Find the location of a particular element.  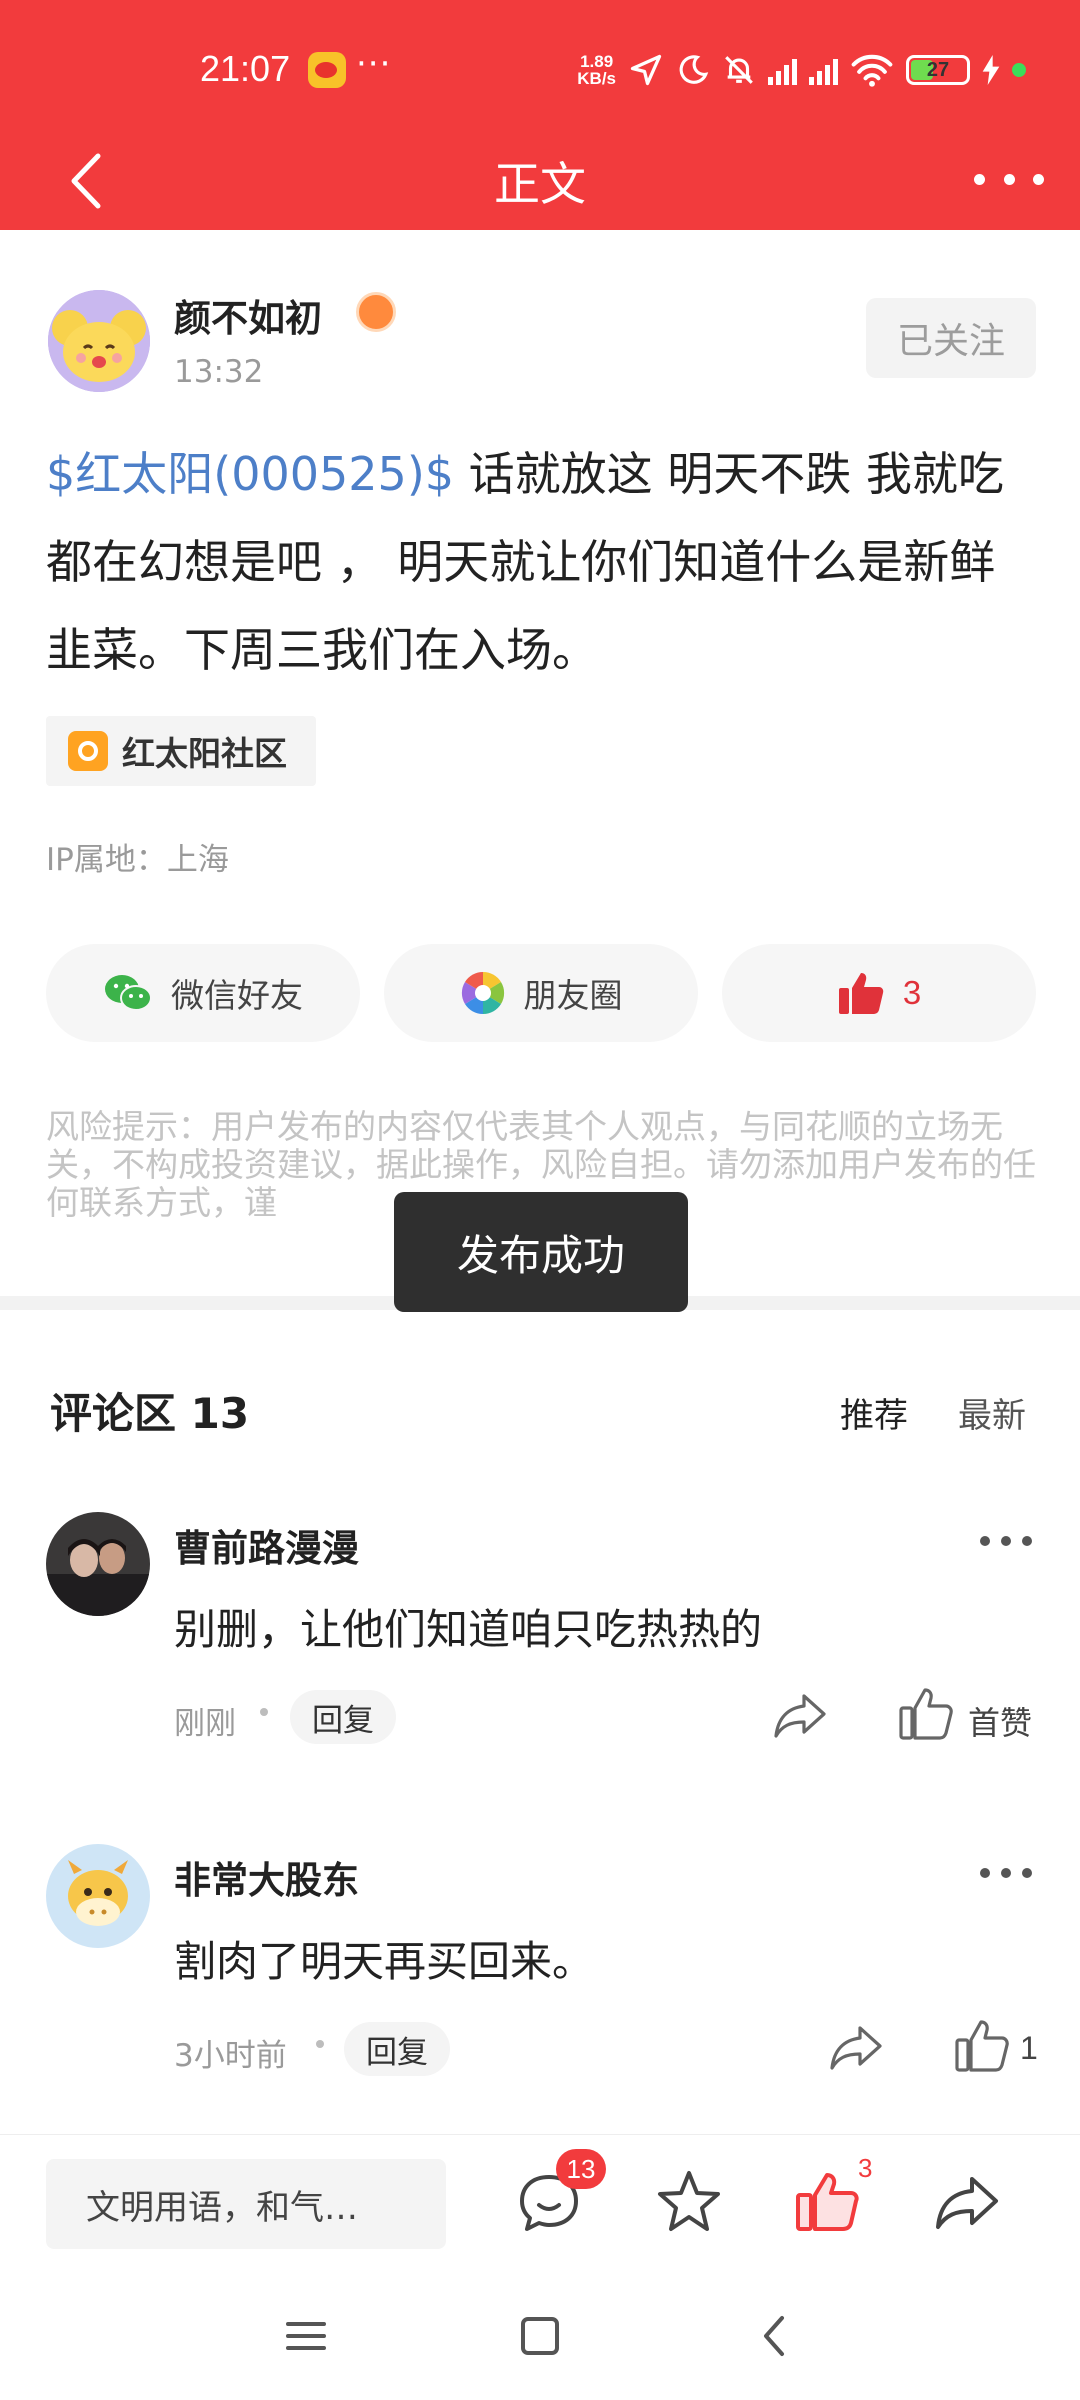

battery-indicator: 27 is located at coordinates (938, 70).